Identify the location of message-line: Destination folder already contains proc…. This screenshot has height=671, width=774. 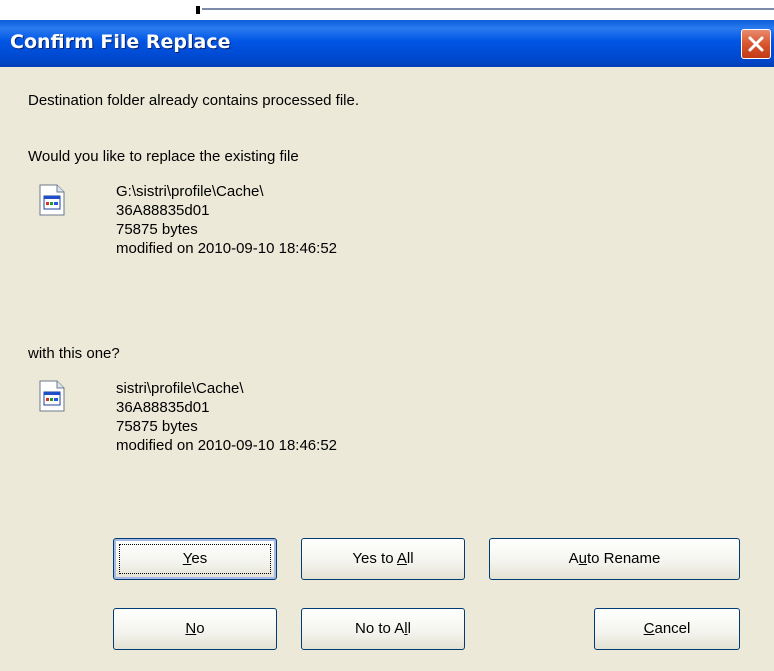
(194, 100).